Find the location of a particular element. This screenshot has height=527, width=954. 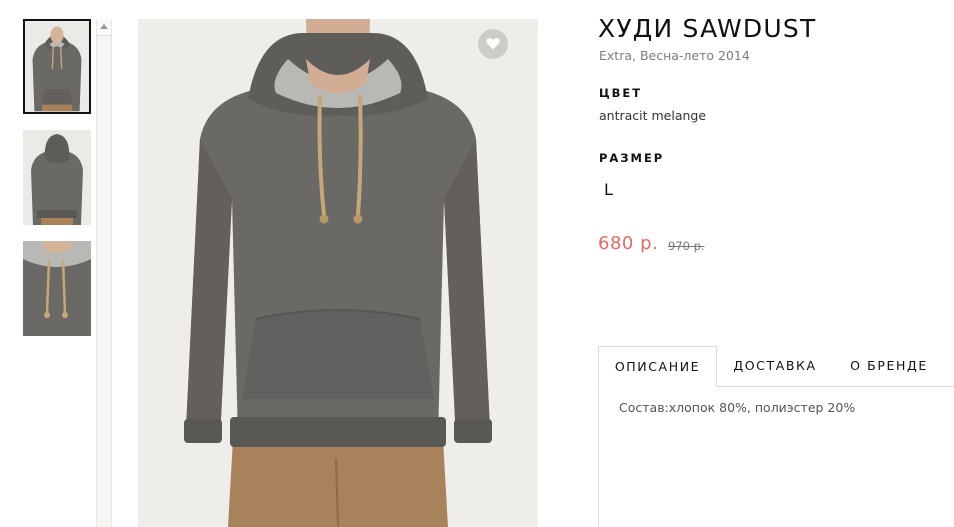

tab-delivery: ДОСТАВКА is located at coordinates (775, 366).